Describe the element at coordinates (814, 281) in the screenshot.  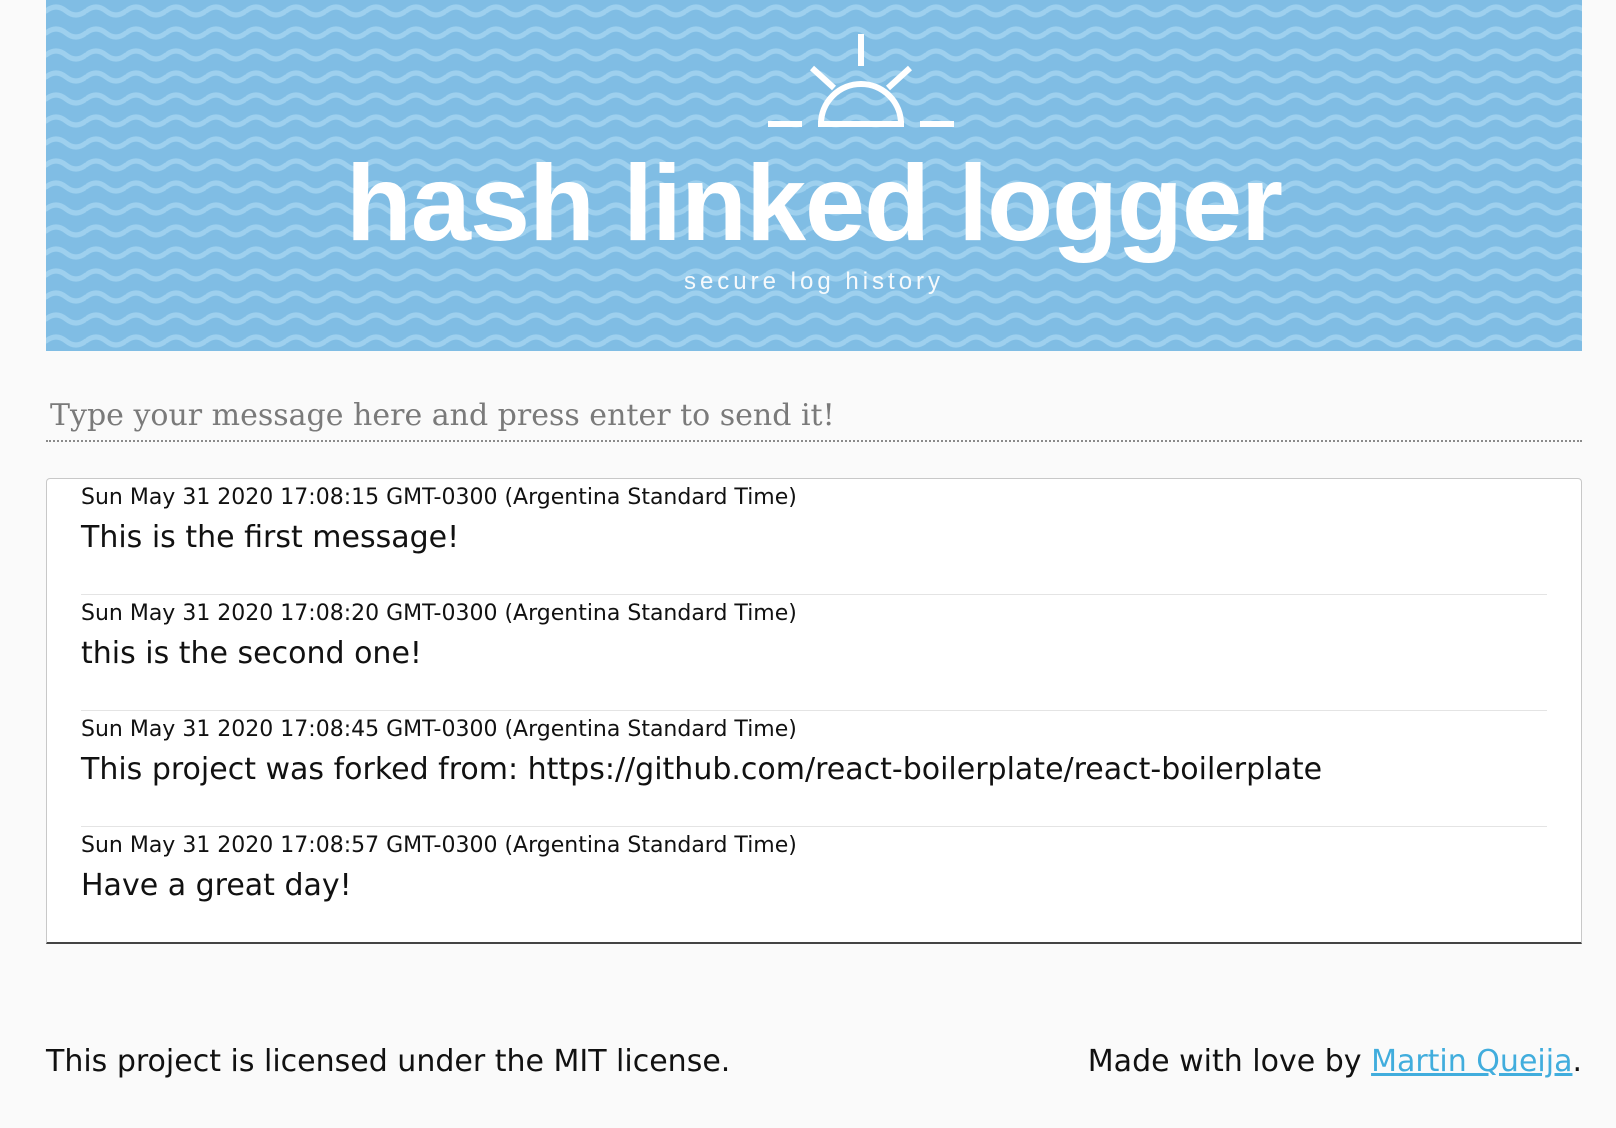
I see `app-subtitle: secure log history` at that location.